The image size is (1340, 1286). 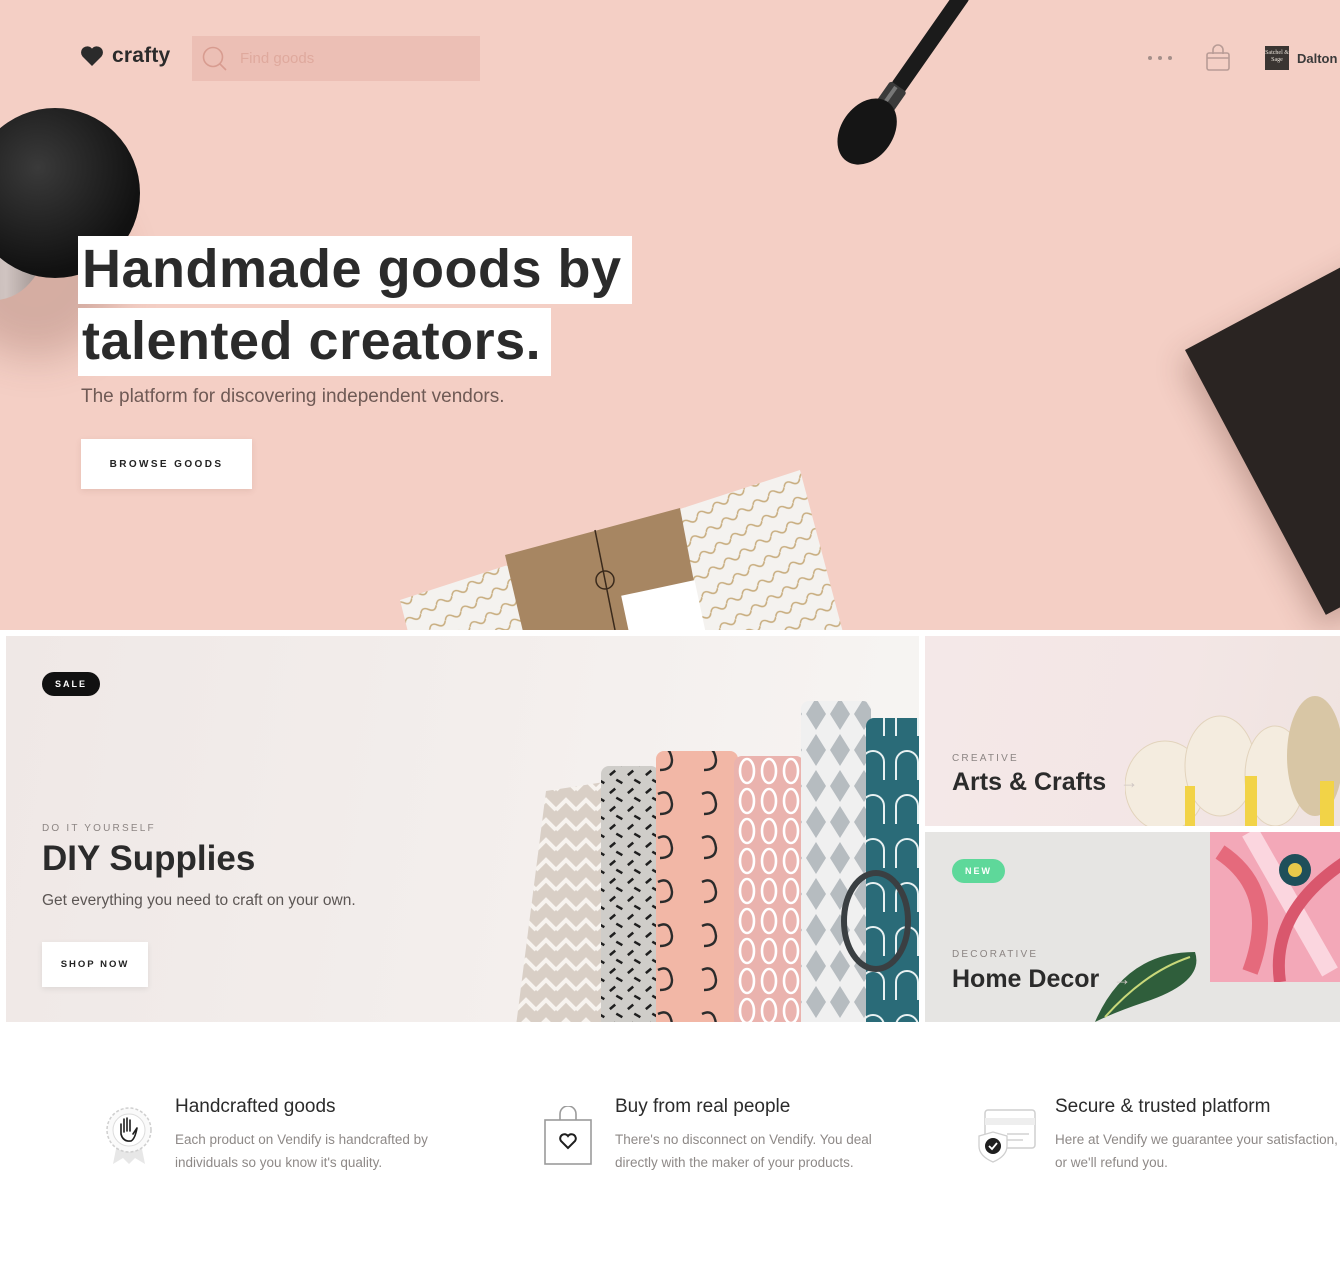 I want to click on shop-now-button: SHOP NOW, so click(x=95, y=964).